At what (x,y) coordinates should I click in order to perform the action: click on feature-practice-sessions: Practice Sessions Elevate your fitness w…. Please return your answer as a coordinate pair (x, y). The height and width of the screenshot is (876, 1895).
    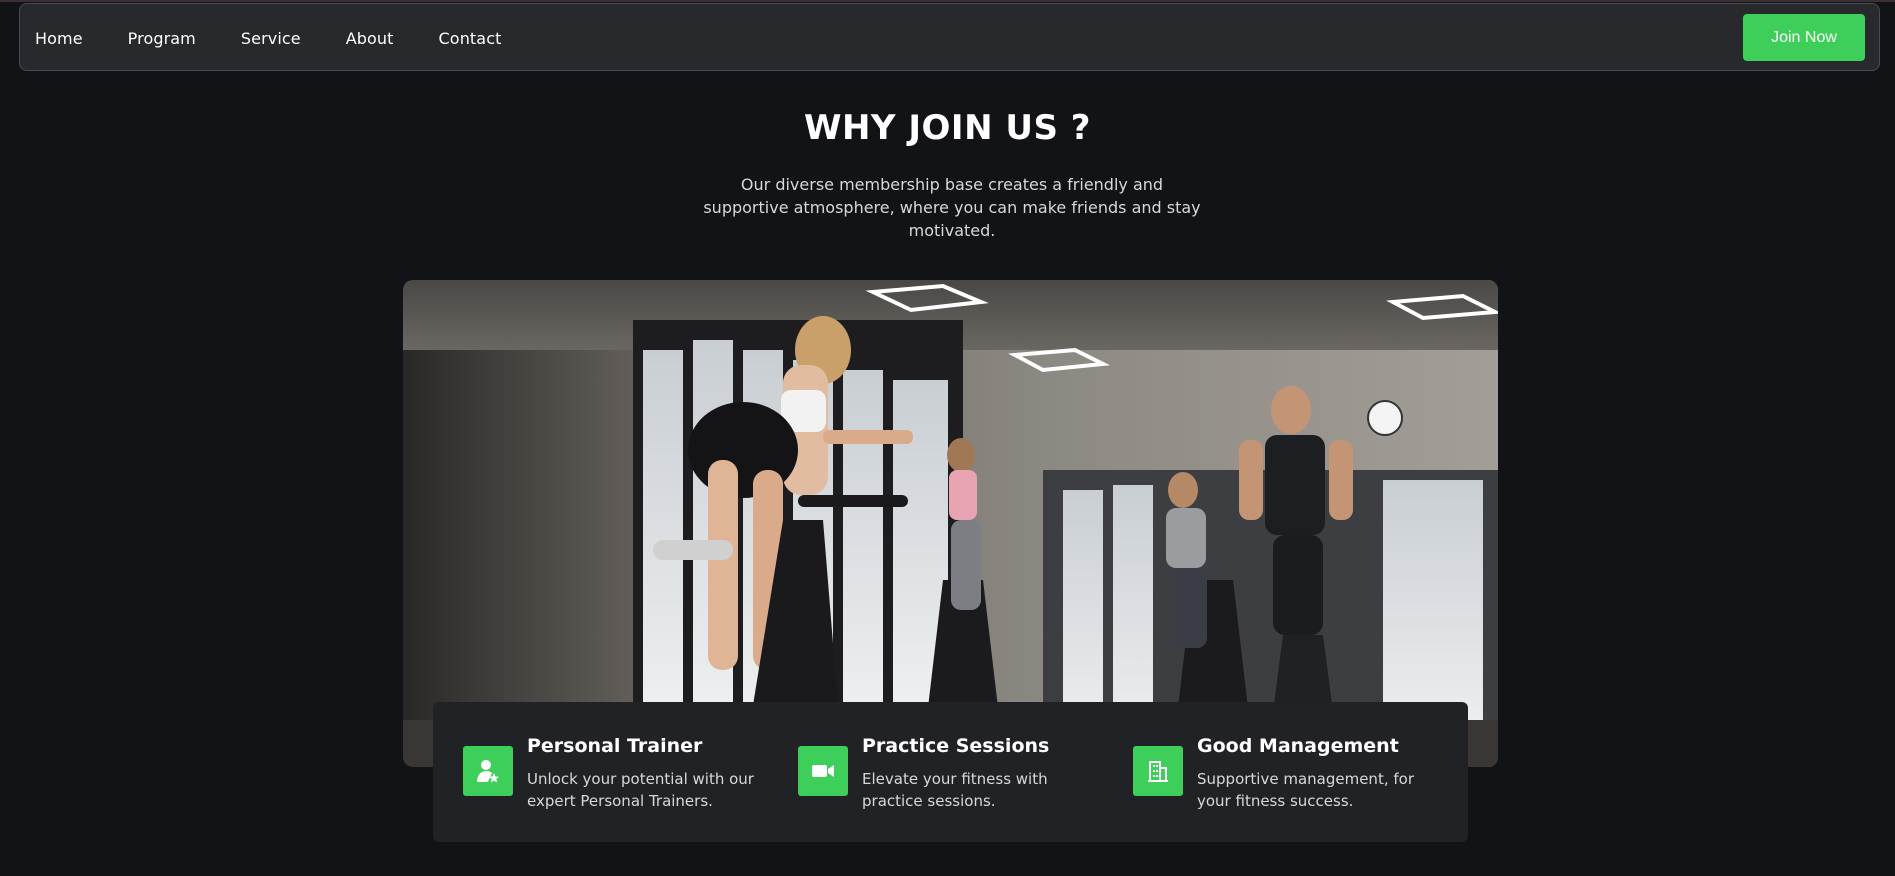
    Looking at the image, I should click on (958, 777).